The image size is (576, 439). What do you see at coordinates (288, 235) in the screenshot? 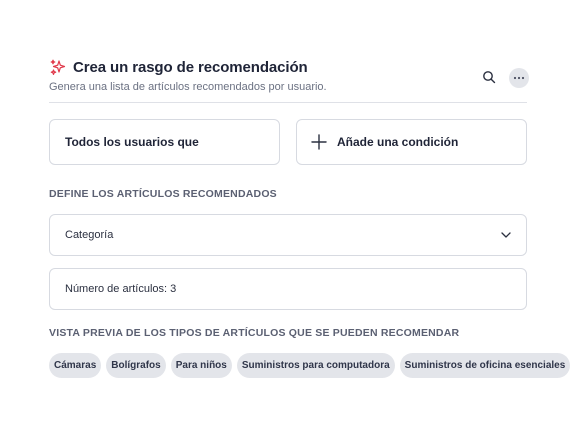
I see `category-select: Categoría` at bounding box center [288, 235].